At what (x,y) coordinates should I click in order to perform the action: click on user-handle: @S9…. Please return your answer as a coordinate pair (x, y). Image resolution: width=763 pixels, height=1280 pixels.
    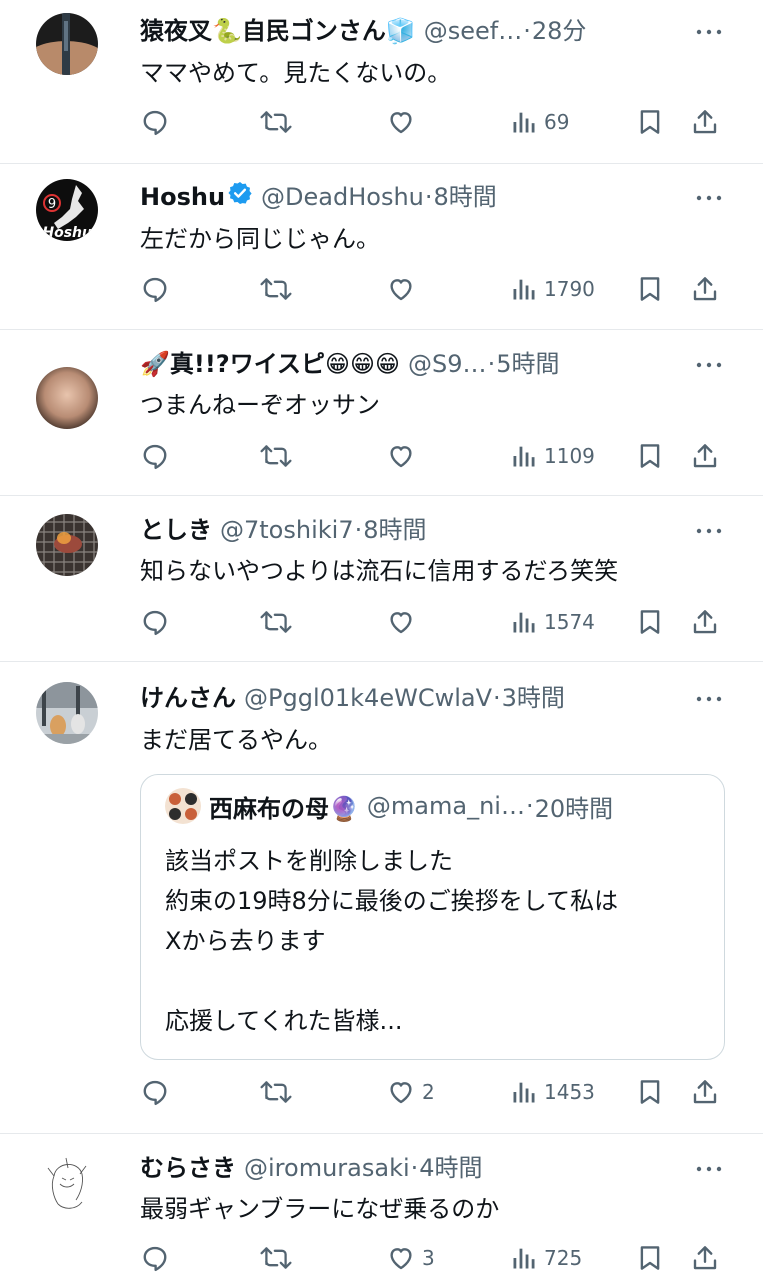
    Looking at the image, I should click on (447, 364).